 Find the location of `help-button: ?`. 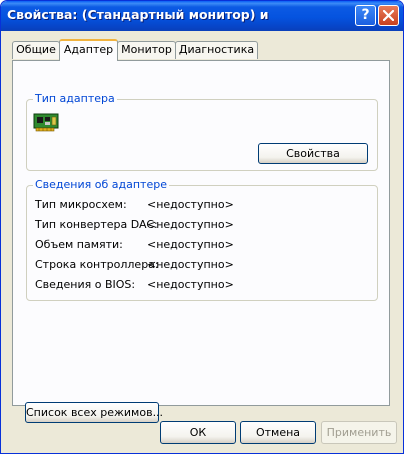

help-button: ? is located at coordinates (365, 15).